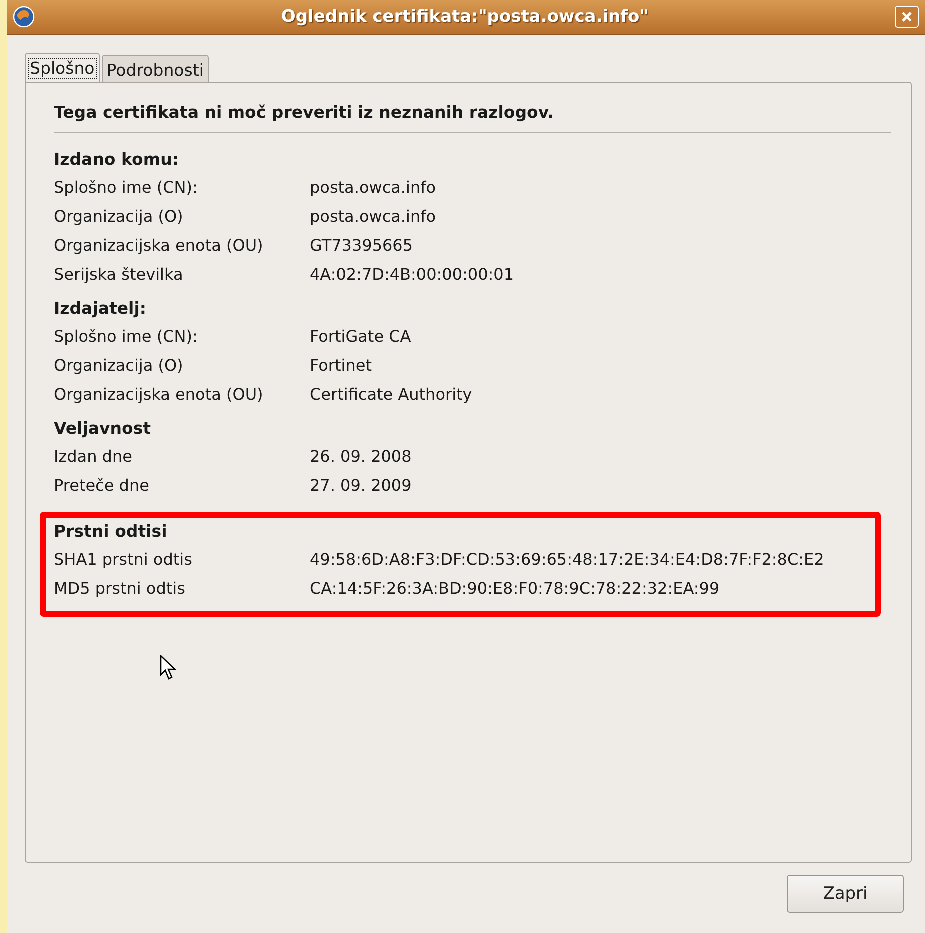 The image size is (925, 933). Describe the element at coordinates (117, 160) in the screenshot. I see `section-heading: Izdano komu:` at that location.